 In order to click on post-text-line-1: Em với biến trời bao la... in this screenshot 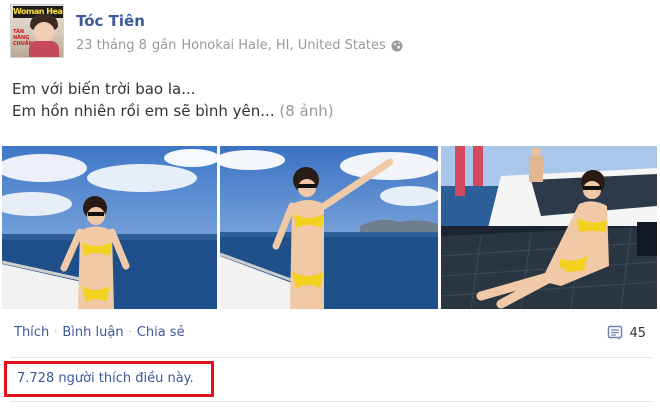, I will do `click(104, 89)`.